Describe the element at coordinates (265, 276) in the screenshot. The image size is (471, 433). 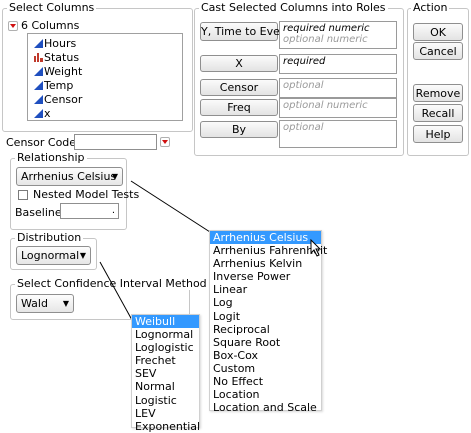
I see `relationship-option: Inverse Power` at that location.